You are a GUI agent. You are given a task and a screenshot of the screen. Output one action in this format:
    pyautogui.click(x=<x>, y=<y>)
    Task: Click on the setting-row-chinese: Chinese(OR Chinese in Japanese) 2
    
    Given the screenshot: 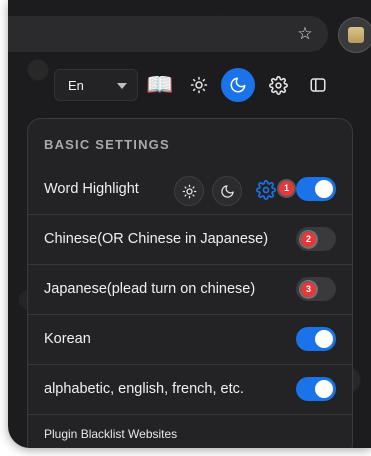 What is the action you would take?
    pyautogui.click(x=190, y=240)
    